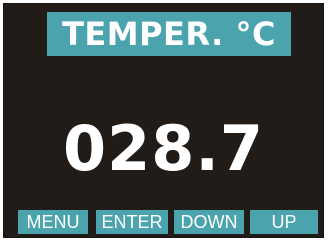  I want to click on down-button: DOWN, so click(209, 222).